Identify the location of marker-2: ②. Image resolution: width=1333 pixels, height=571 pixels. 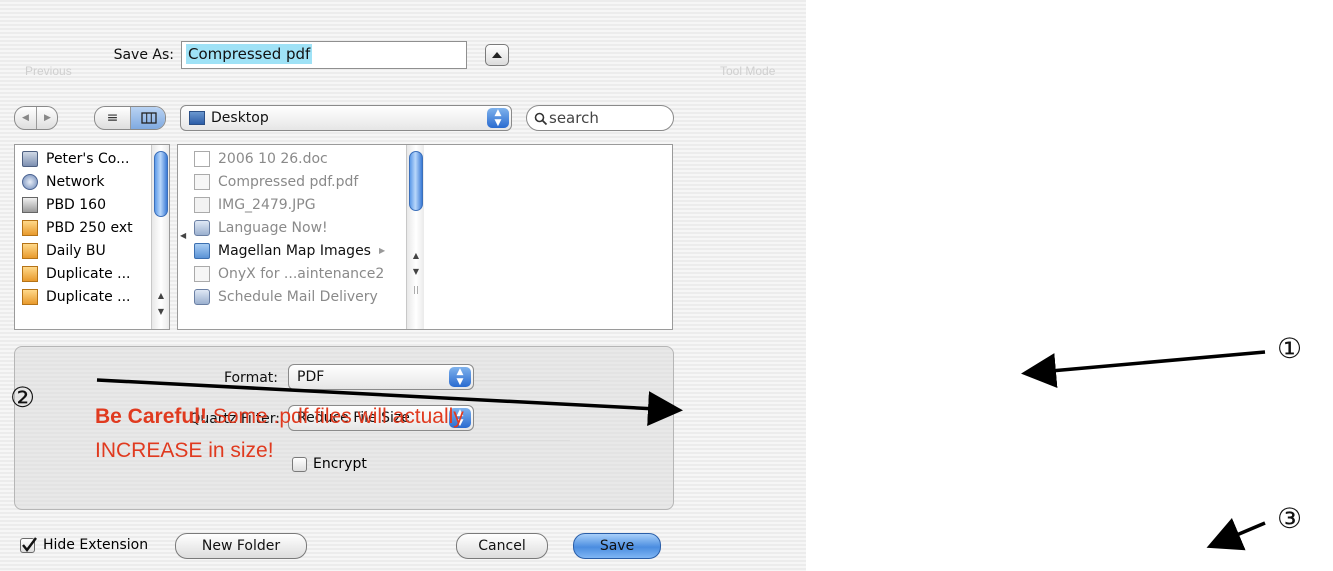
(23, 397).